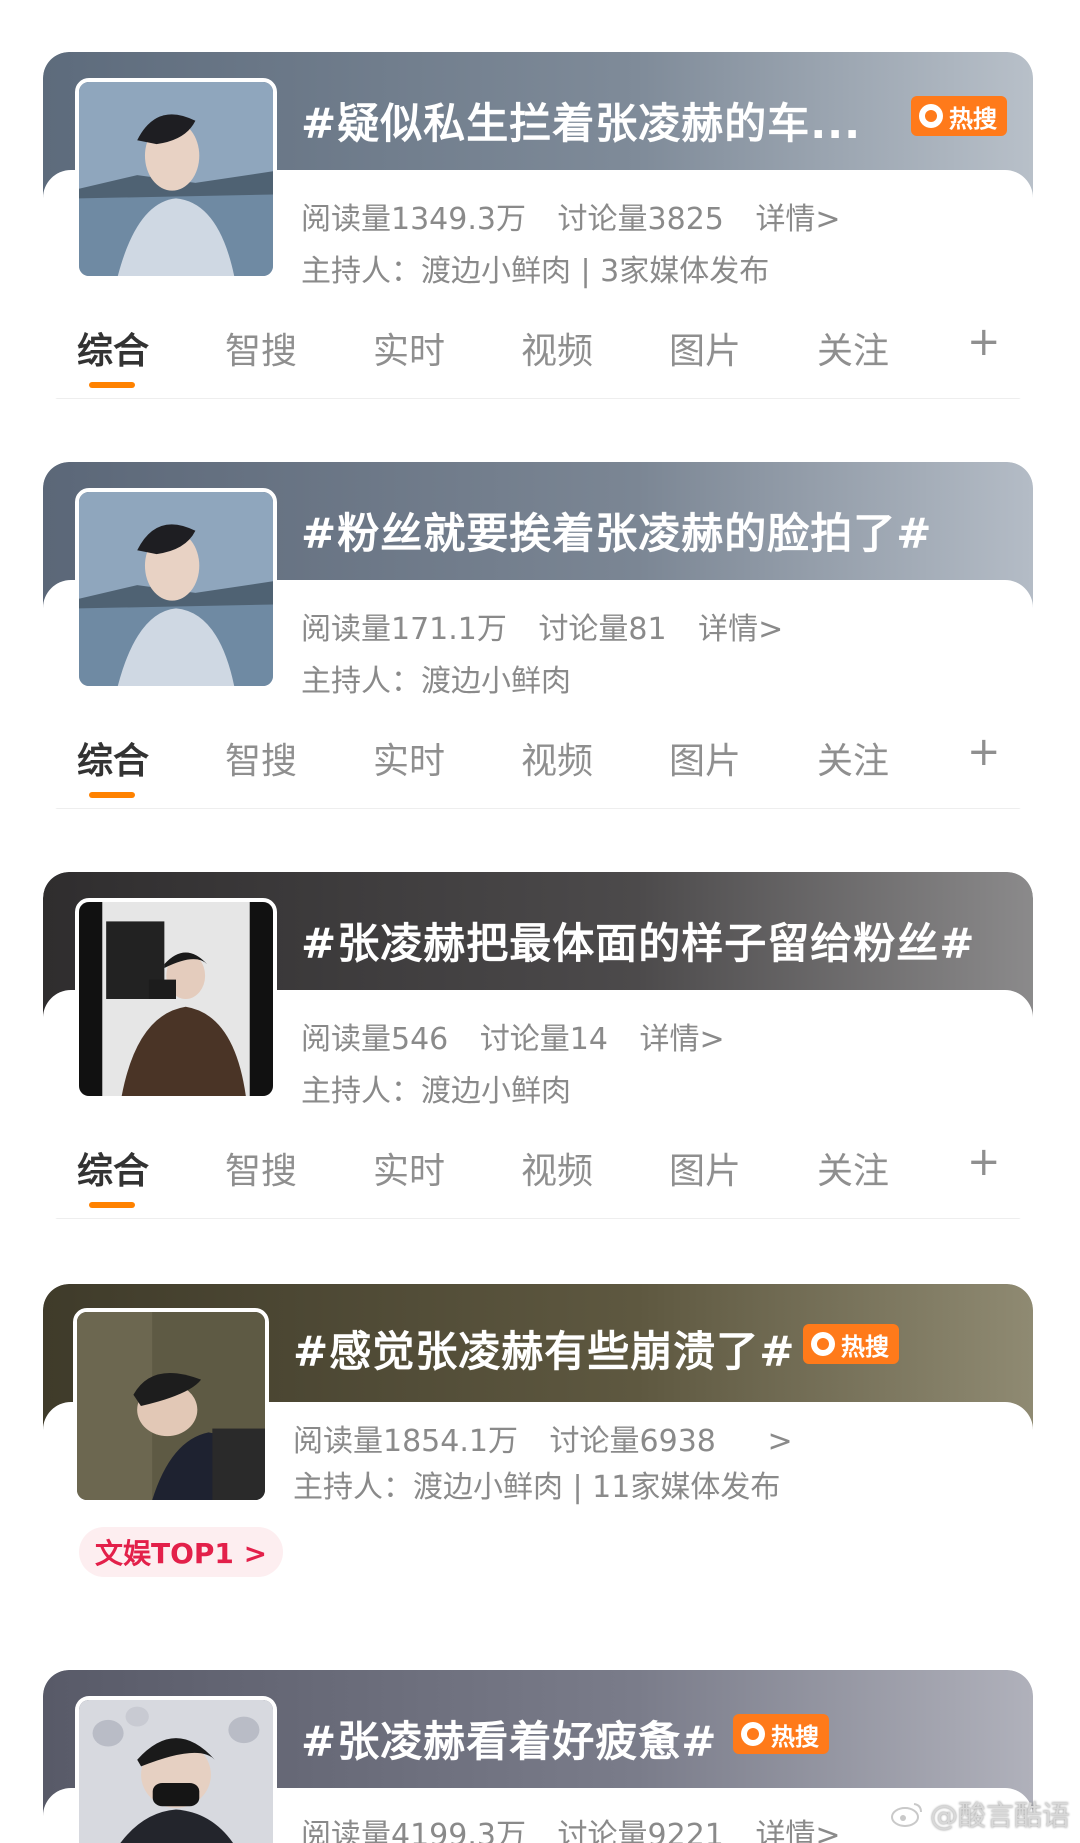 This screenshot has height=1843, width=1080. What do you see at coordinates (413, 219) in the screenshot?
I see `read-count: 阅读量1349.3万` at bounding box center [413, 219].